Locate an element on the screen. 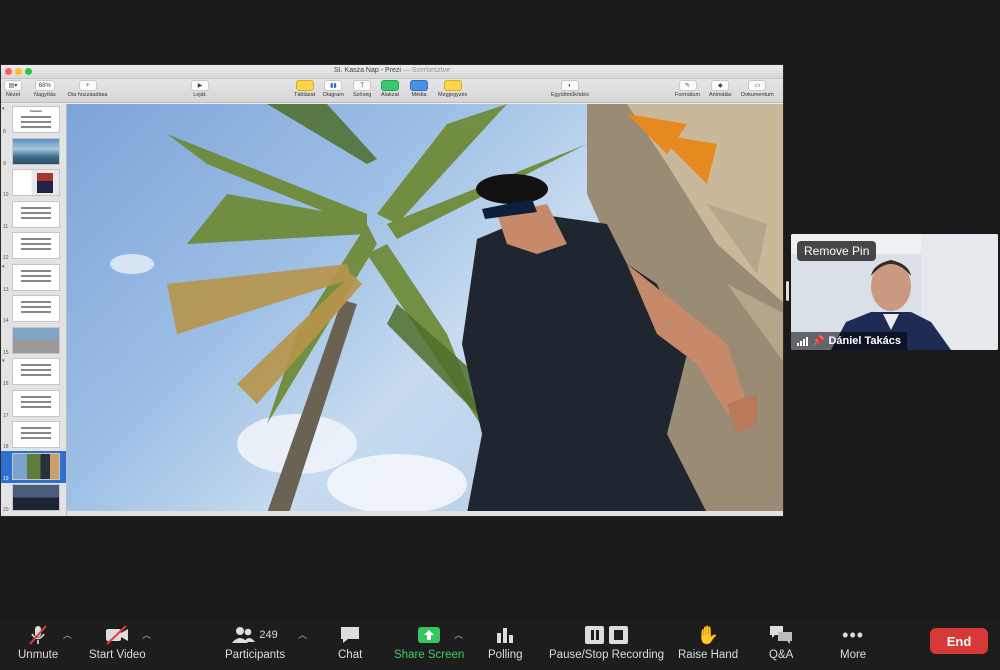 Image resolution: width=1000 pixels, height=670 pixels. slide-thumbnail-row: 19 is located at coordinates (33, 466).